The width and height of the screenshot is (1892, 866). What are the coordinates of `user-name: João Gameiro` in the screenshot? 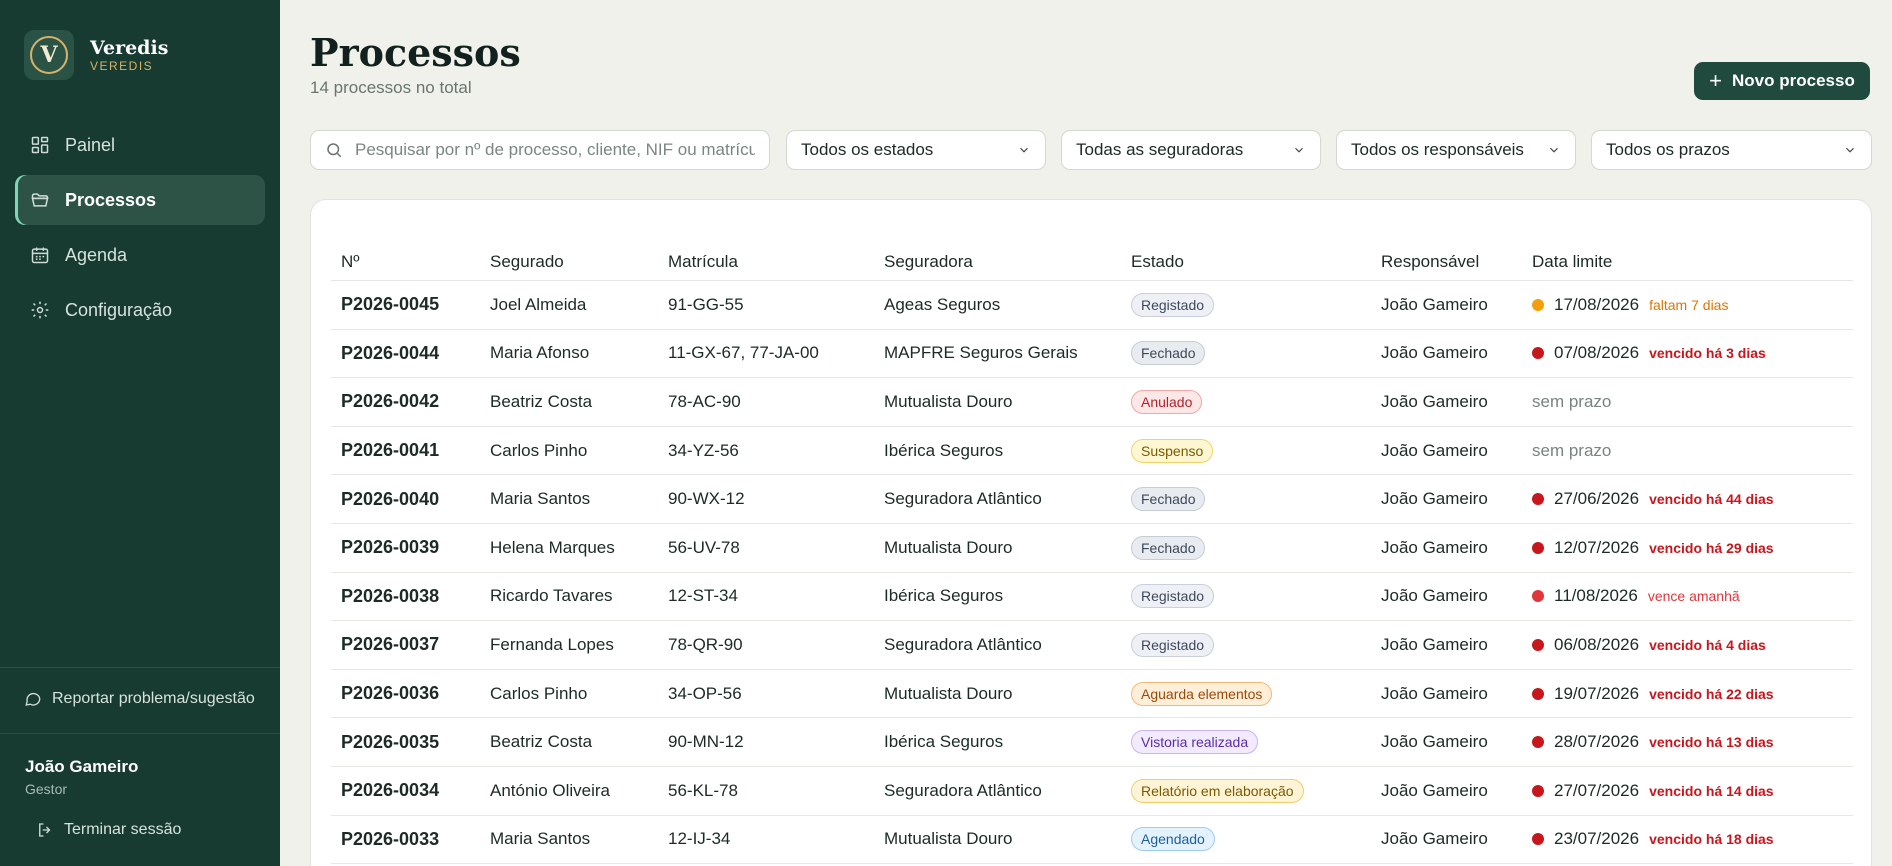 It's located at (82, 766).